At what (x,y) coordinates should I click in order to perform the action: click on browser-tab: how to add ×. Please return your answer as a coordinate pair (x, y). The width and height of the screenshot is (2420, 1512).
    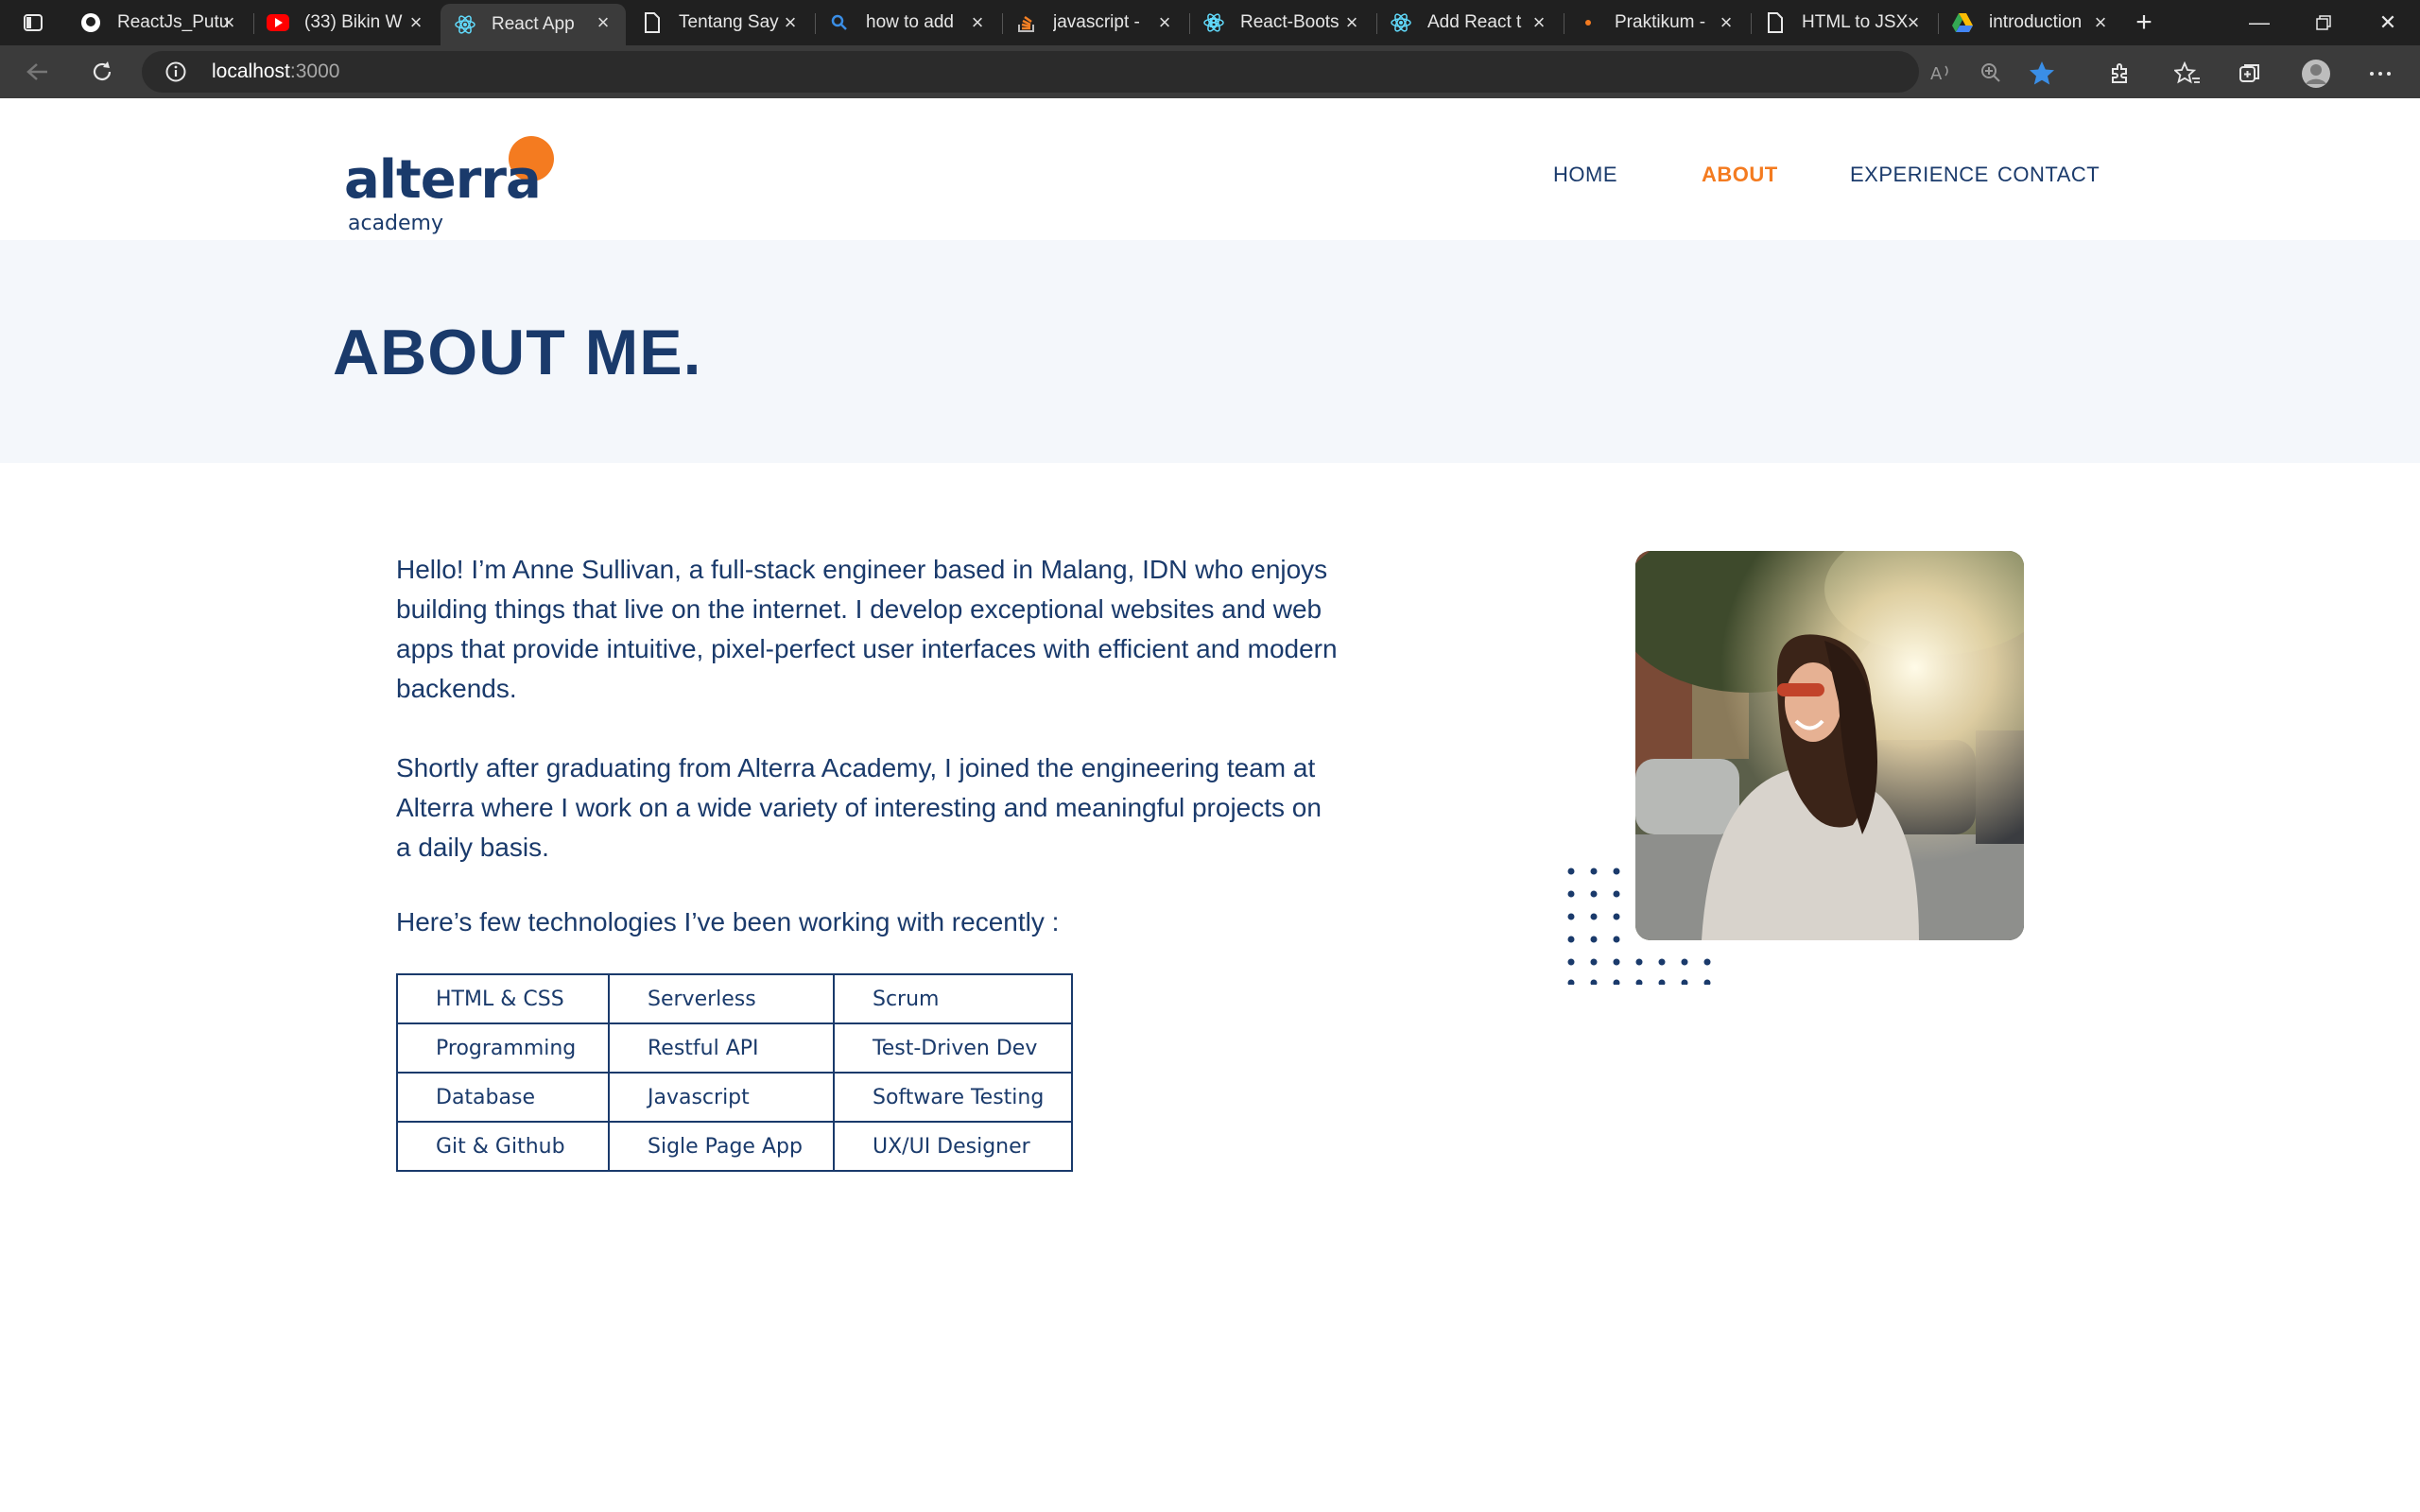
    Looking at the image, I should click on (907, 23).